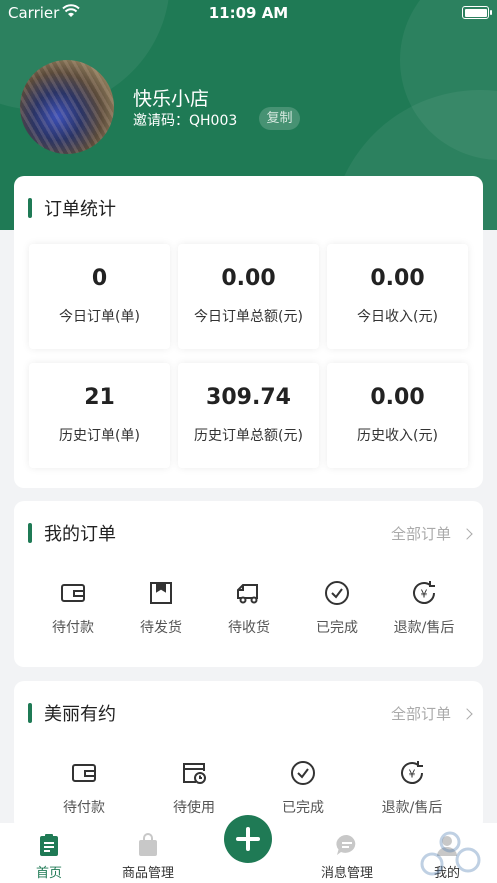 The image size is (497, 883). Describe the element at coordinates (248, 397) in the screenshot. I see `stat-value: 309.74` at that location.